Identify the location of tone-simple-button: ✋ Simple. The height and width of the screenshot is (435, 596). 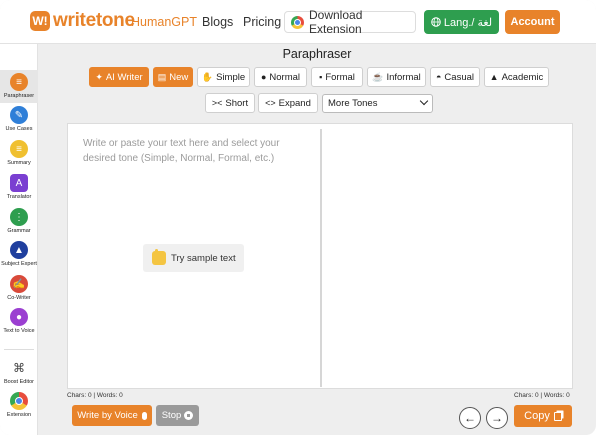
(223, 77).